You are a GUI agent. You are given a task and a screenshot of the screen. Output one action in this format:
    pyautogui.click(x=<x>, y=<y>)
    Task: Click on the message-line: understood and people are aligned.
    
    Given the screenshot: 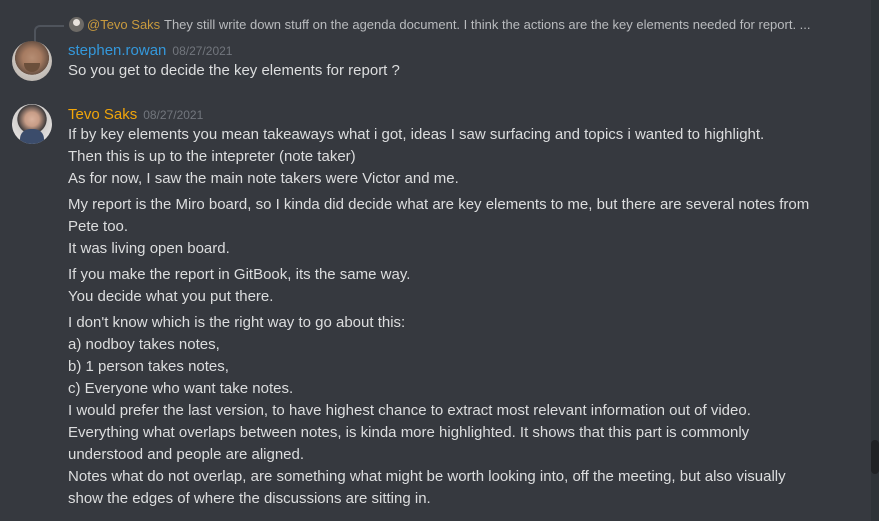 What is the action you would take?
    pyautogui.click(x=186, y=454)
    